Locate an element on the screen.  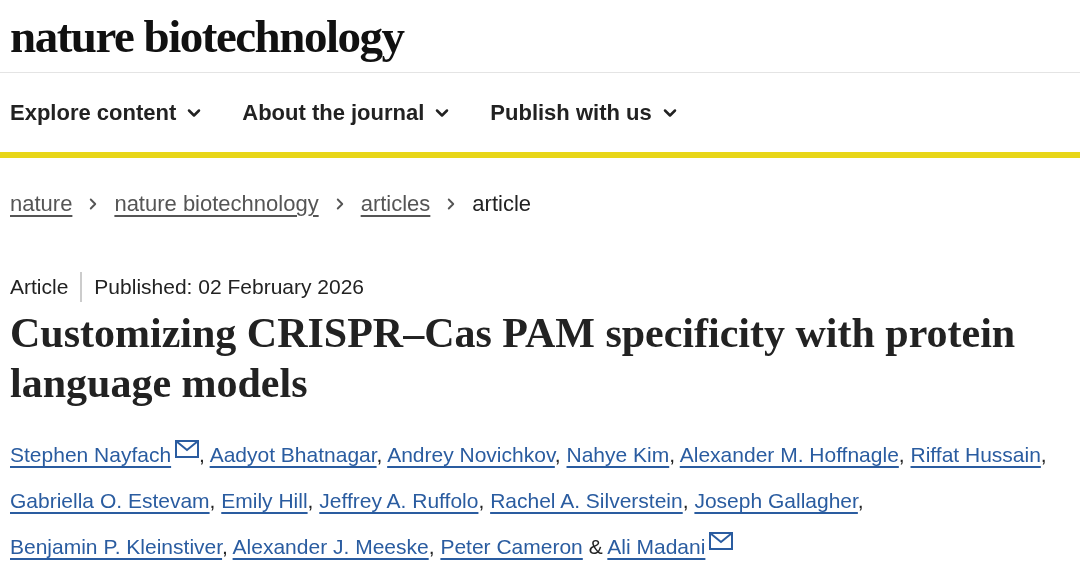
author-link: Alexander J. Meeske is located at coordinates (330, 546).